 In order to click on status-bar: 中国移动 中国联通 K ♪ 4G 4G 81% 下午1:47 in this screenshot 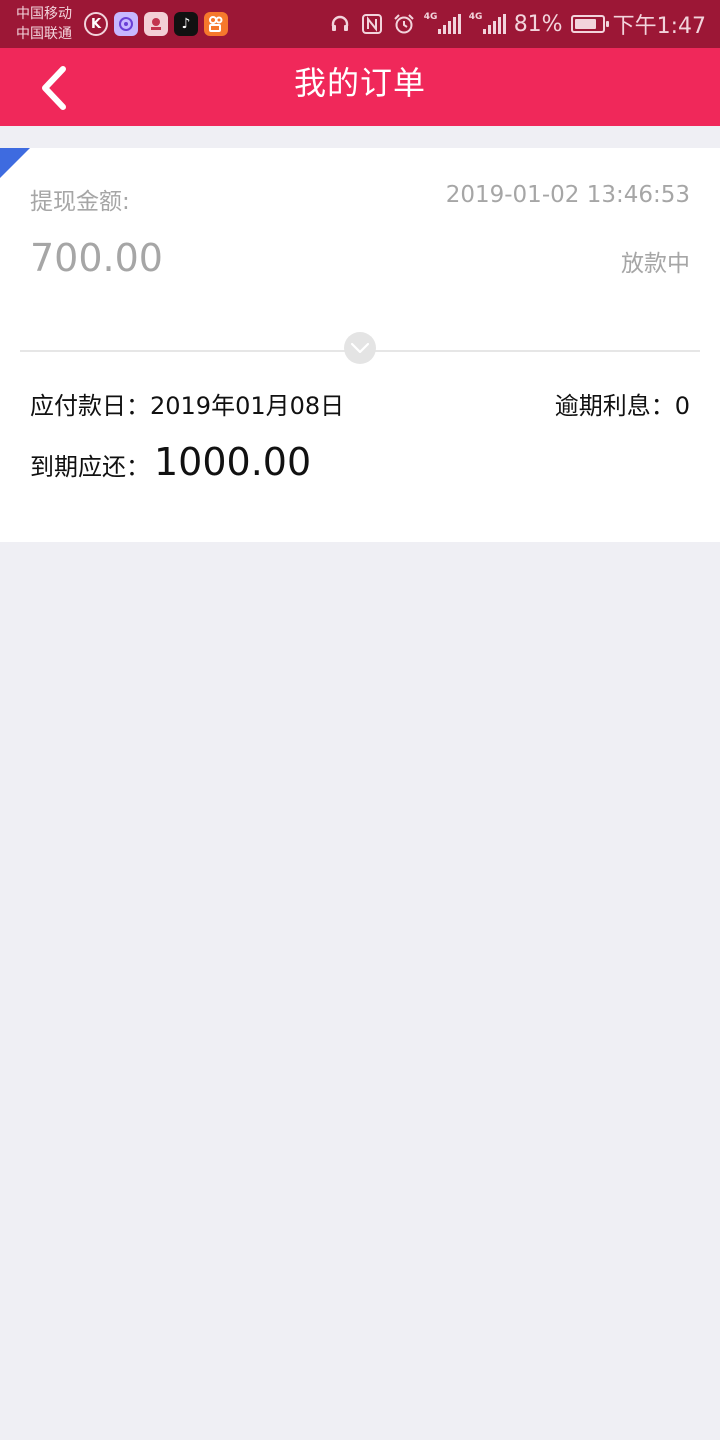, I will do `click(360, 24)`.